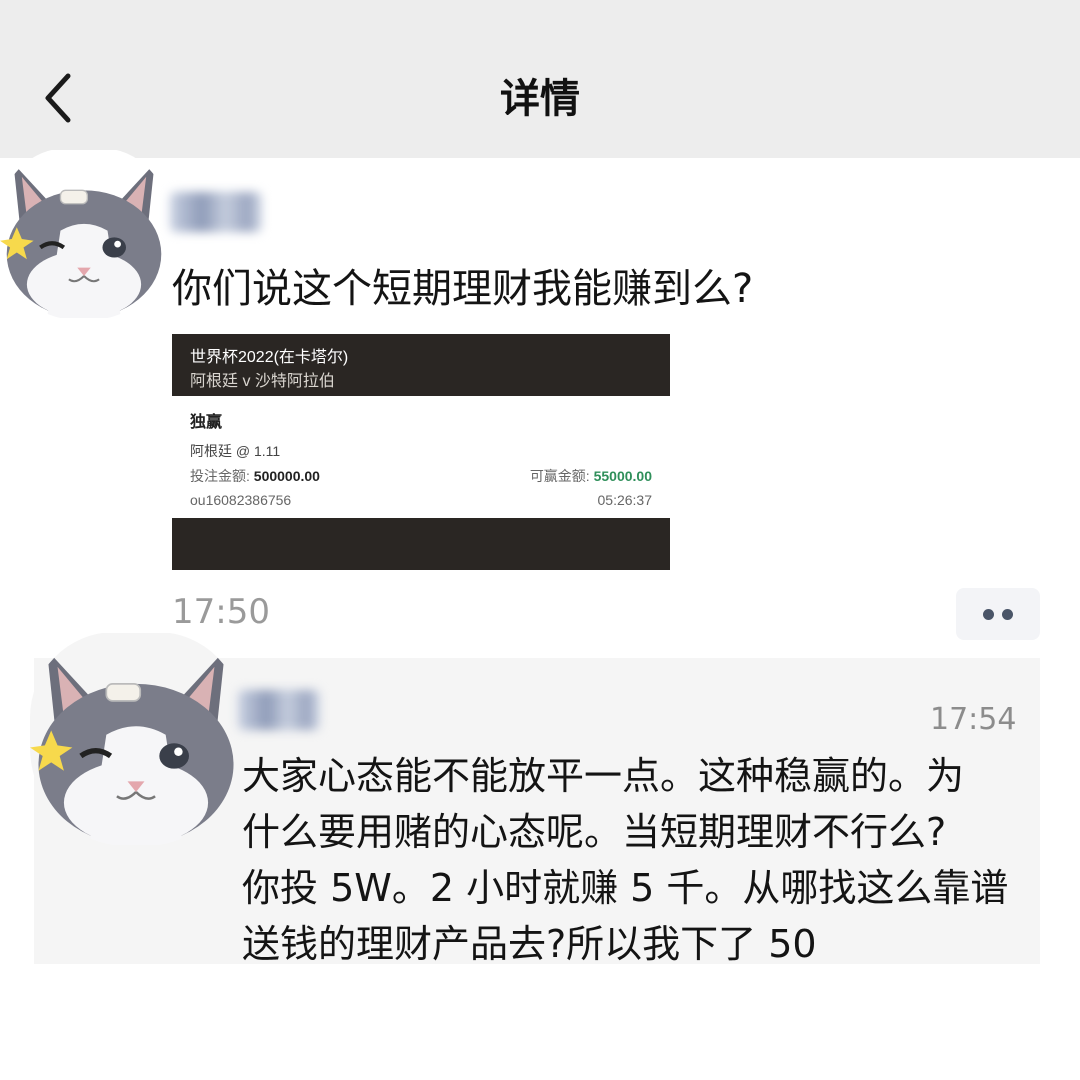 This screenshot has height=1080, width=1080. Describe the element at coordinates (594, 832) in the screenshot. I see `comment-line: 什么要用赌的心态呢。当短期理财不行么?` at that location.